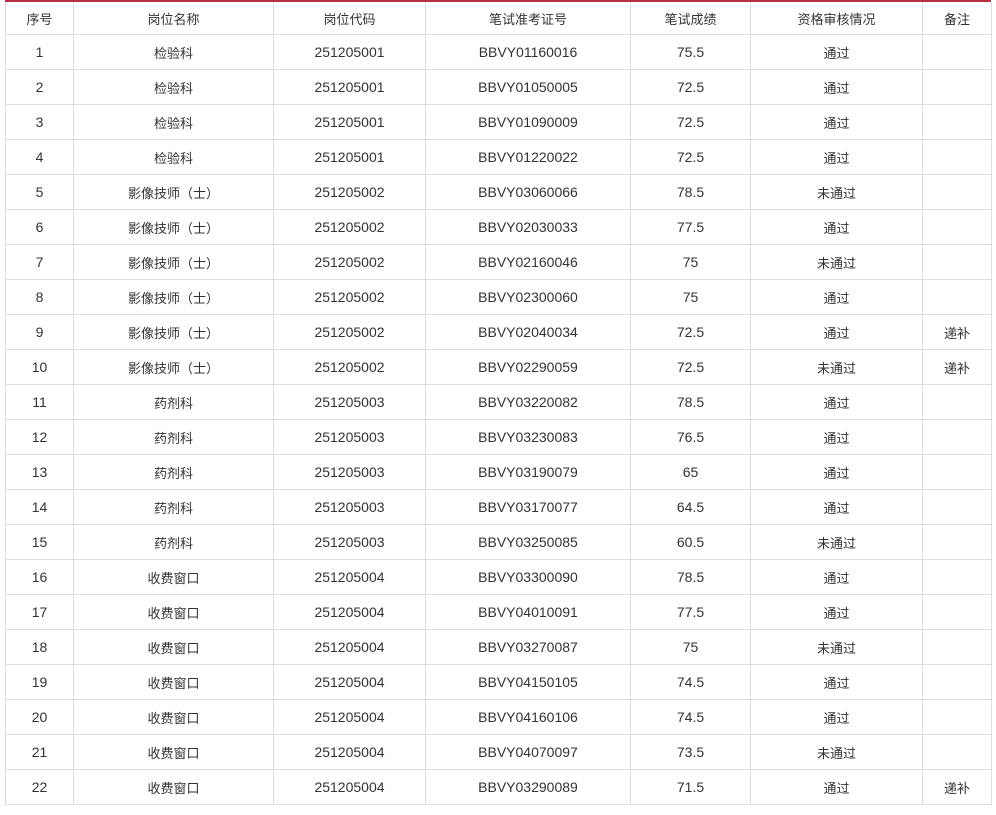  What do you see at coordinates (39, 87) in the screenshot?
I see `cell-index: 2` at bounding box center [39, 87].